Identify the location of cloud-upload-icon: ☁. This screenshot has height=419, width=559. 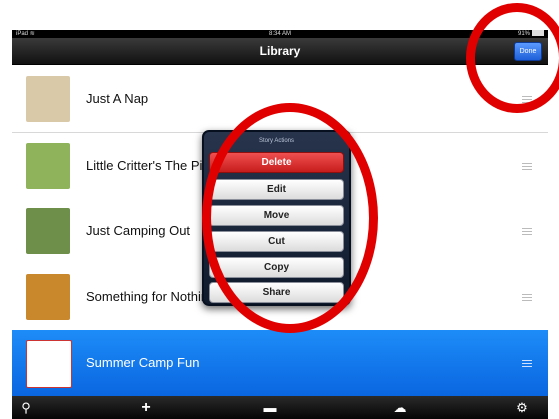
(400, 407).